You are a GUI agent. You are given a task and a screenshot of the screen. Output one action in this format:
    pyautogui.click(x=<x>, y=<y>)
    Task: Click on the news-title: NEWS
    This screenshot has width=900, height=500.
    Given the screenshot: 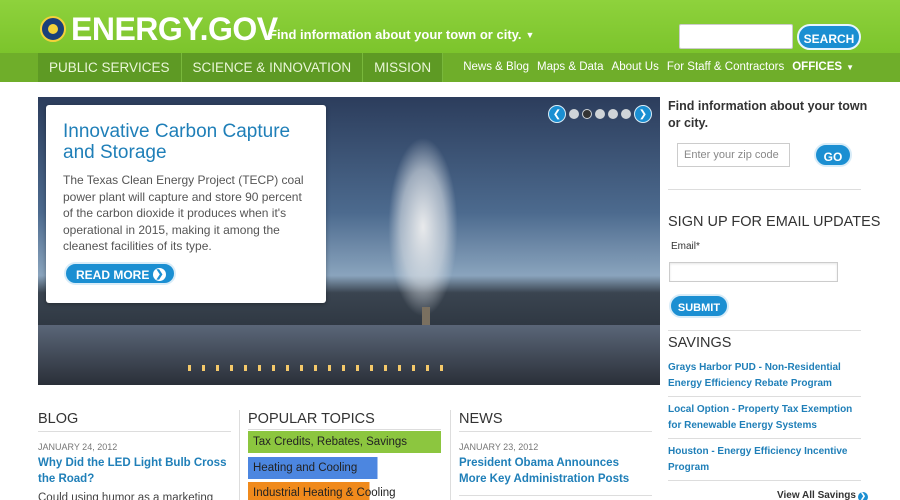 What is the action you would take?
    pyautogui.click(x=481, y=419)
    